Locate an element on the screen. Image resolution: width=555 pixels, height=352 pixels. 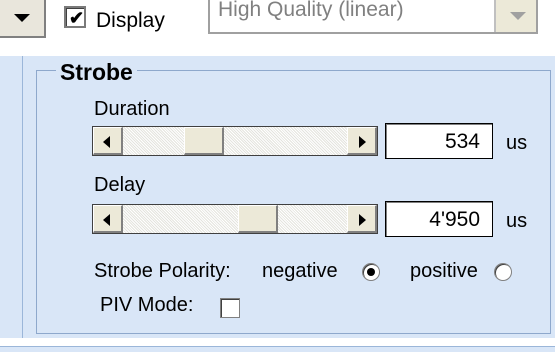
quality-select: High Quality (linear) is located at coordinates (373, 17).